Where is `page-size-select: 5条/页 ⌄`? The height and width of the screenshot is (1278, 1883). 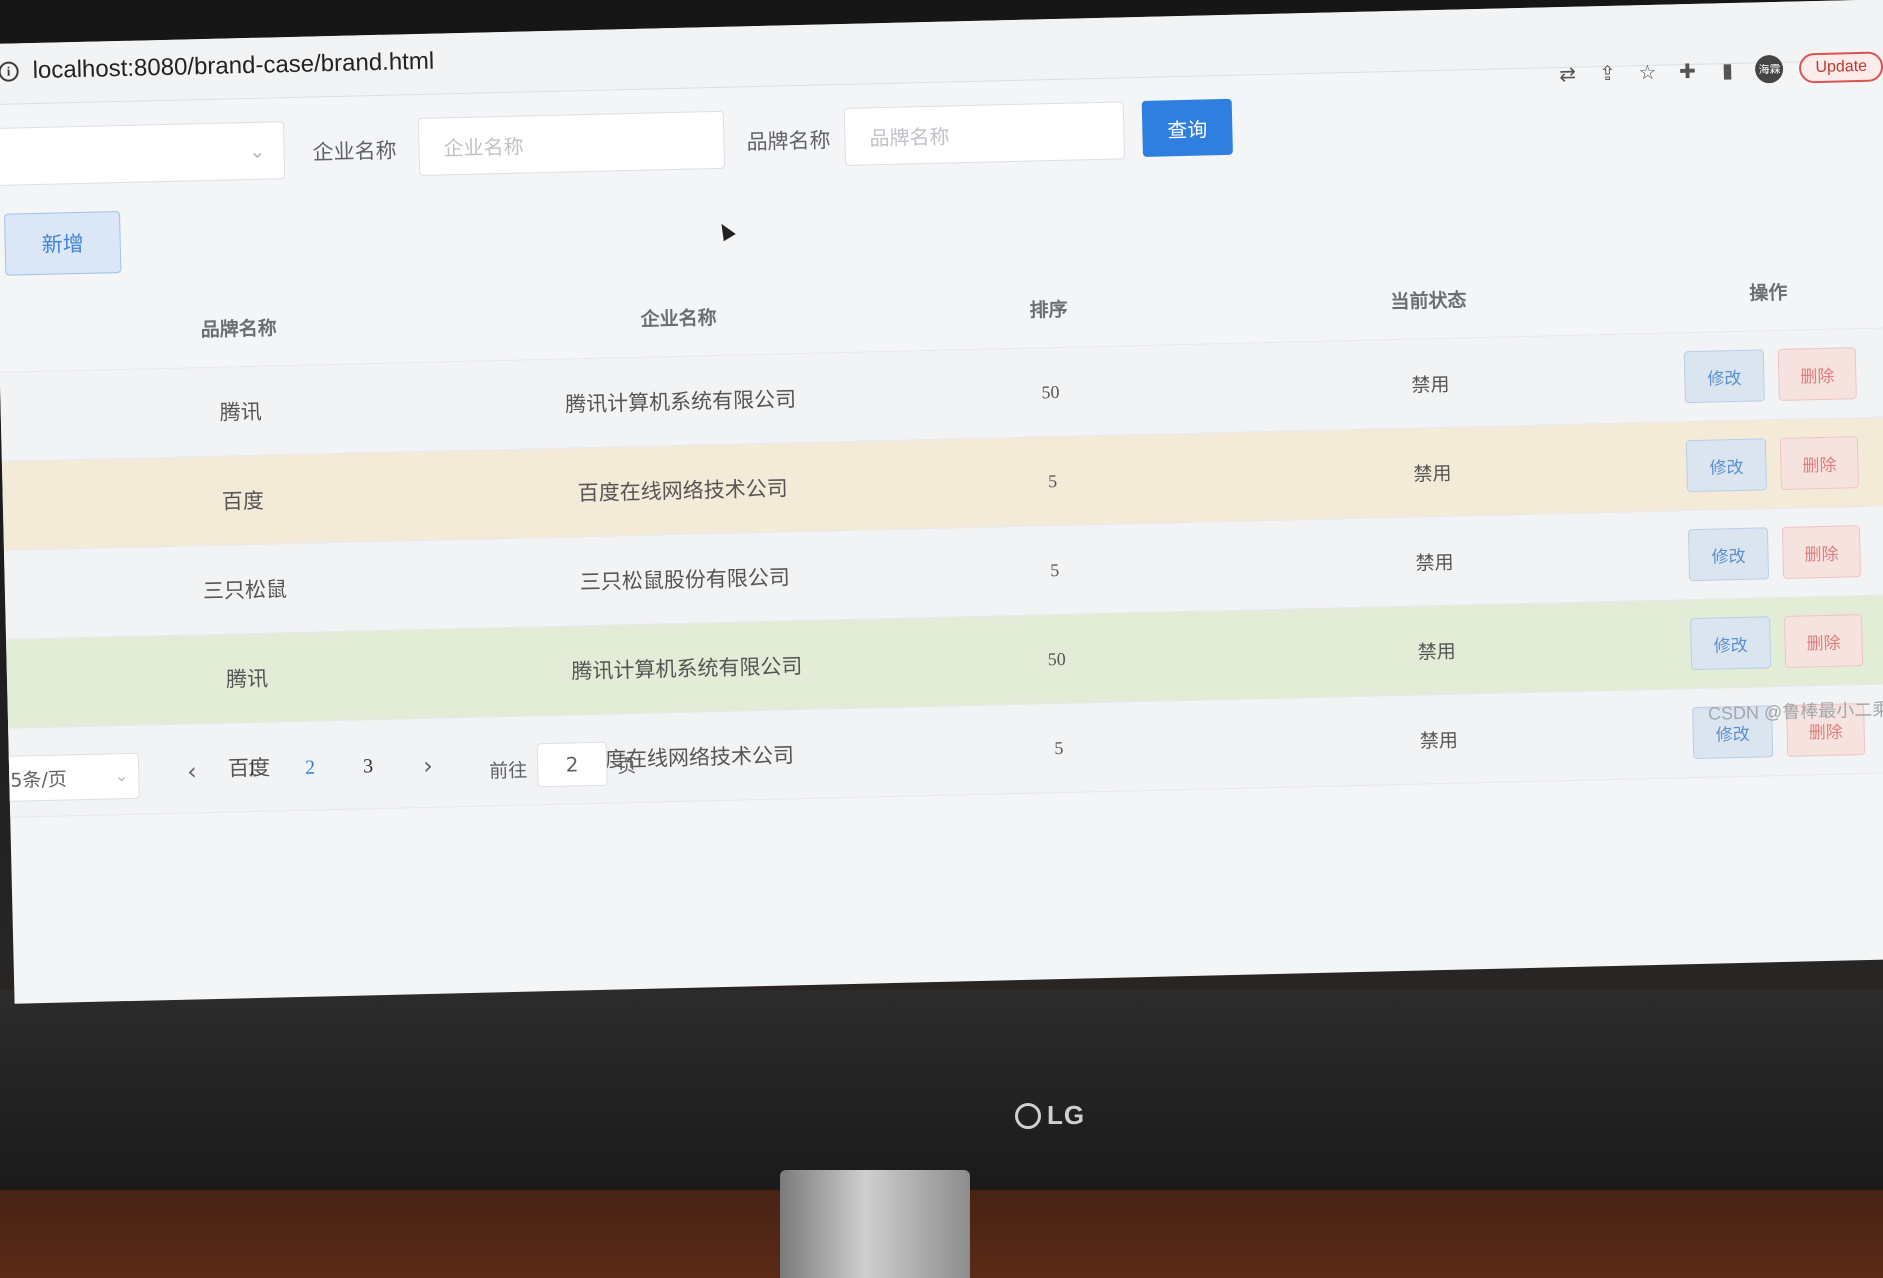
page-size-select: 5条/页 ⌄ is located at coordinates (70, 777).